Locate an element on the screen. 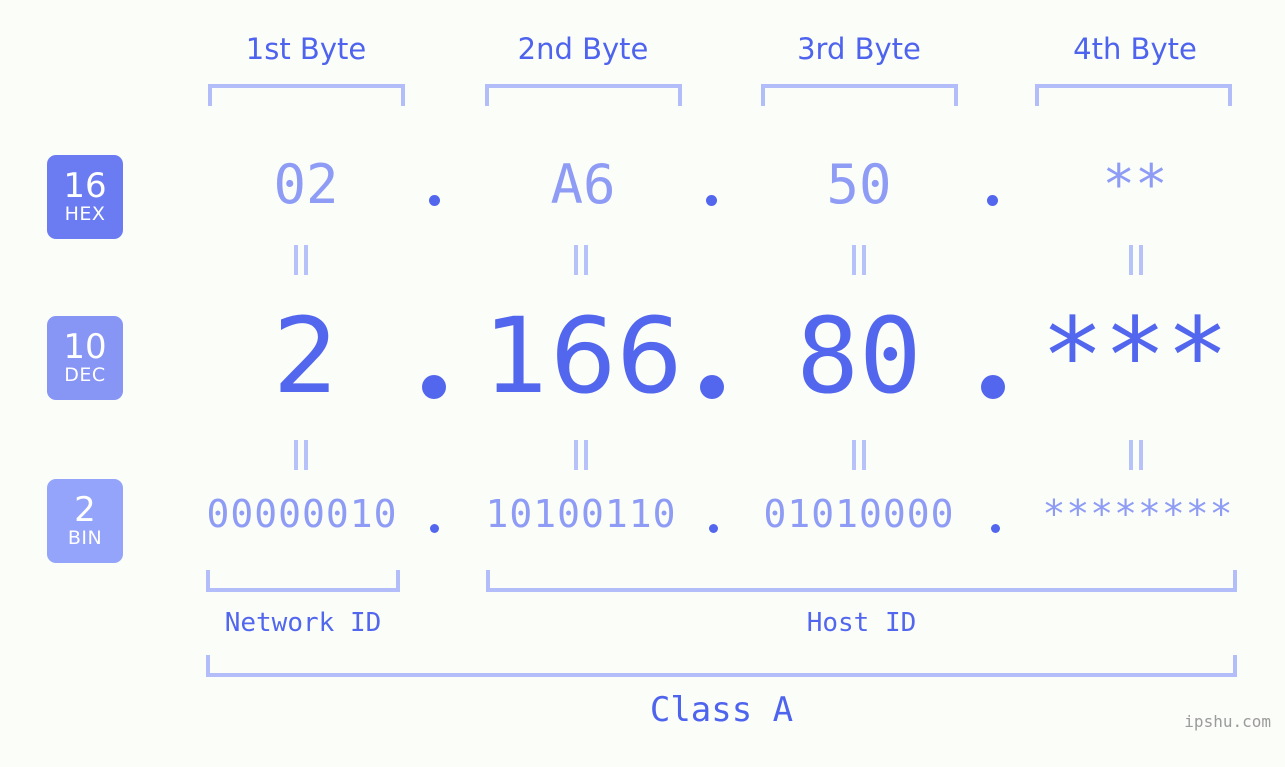 This screenshot has height=767, width=1285. radix-badge-dec: 10 DEC is located at coordinates (85, 358).